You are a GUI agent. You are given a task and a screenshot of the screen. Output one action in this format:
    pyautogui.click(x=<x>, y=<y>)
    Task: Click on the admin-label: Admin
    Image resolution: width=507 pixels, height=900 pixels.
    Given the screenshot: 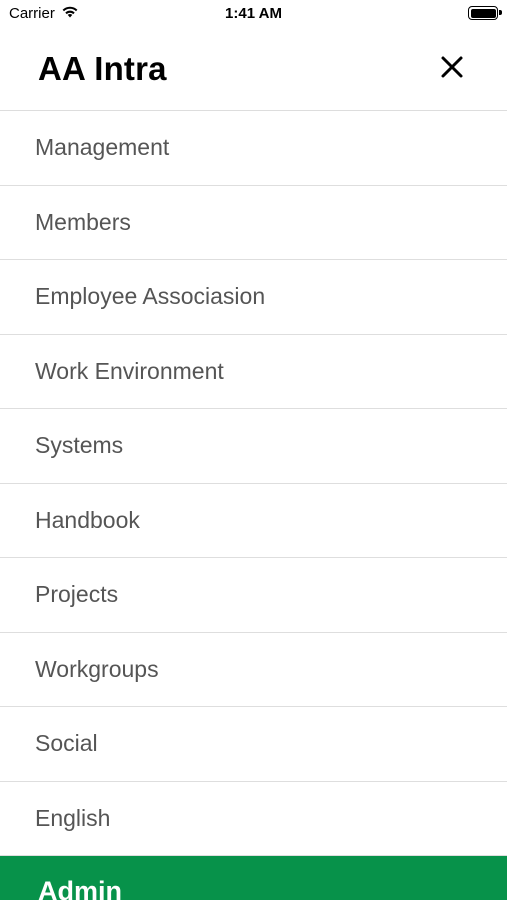 What is the action you would take?
    pyautogui.click(x=80, y=888)
    